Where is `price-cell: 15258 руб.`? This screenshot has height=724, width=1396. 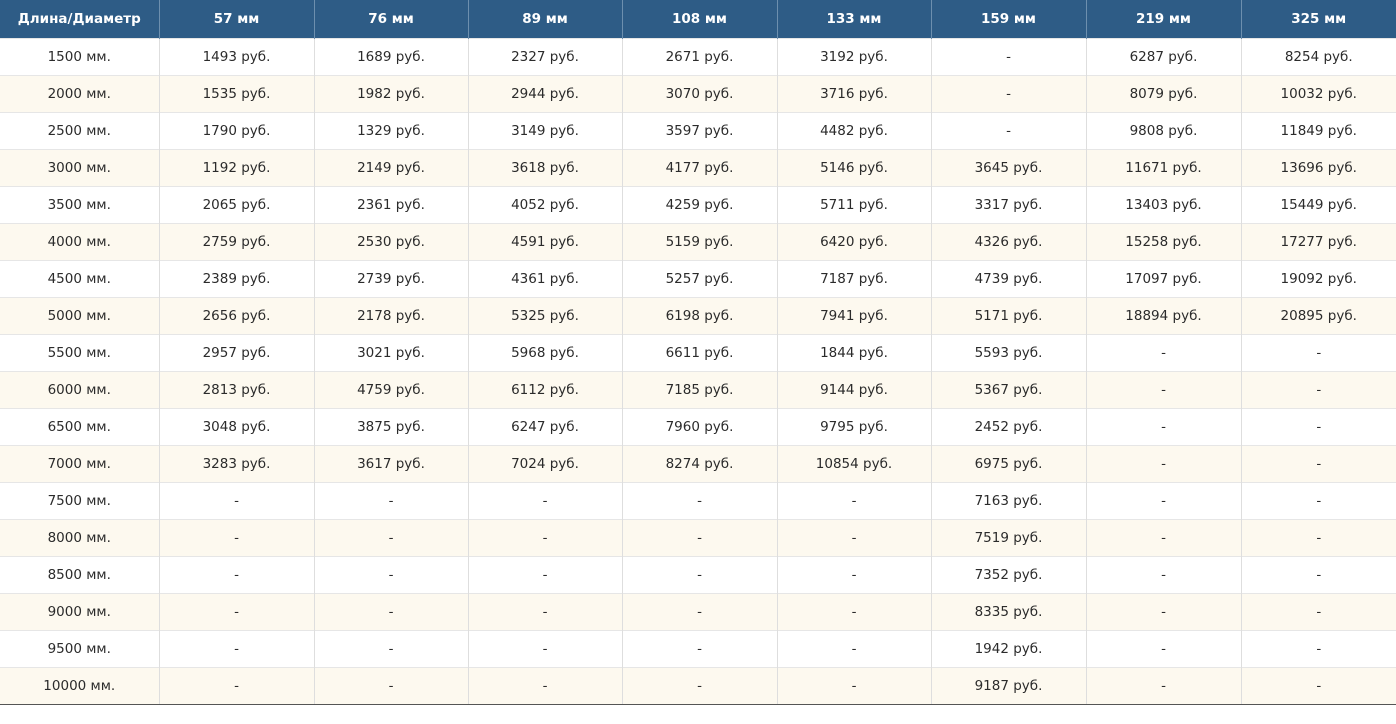
price-cell: 15258 руб. is located at coordinates (1163, 241).